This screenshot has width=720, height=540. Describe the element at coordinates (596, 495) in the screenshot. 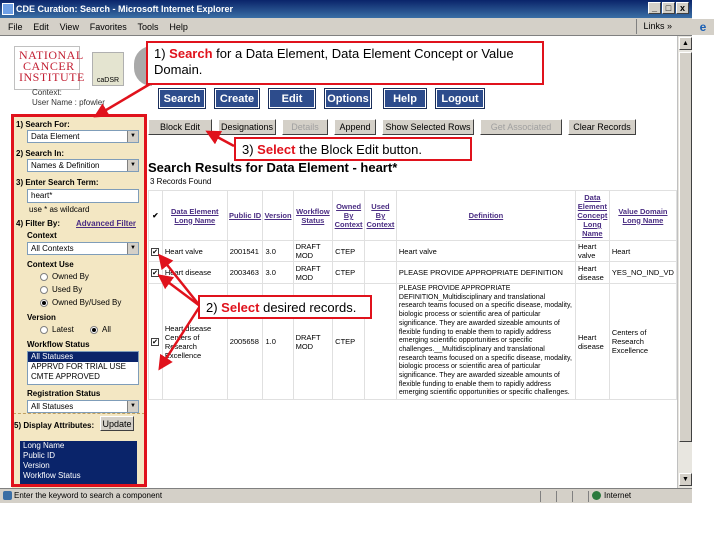

I see `internet-zone-icon` at that location.